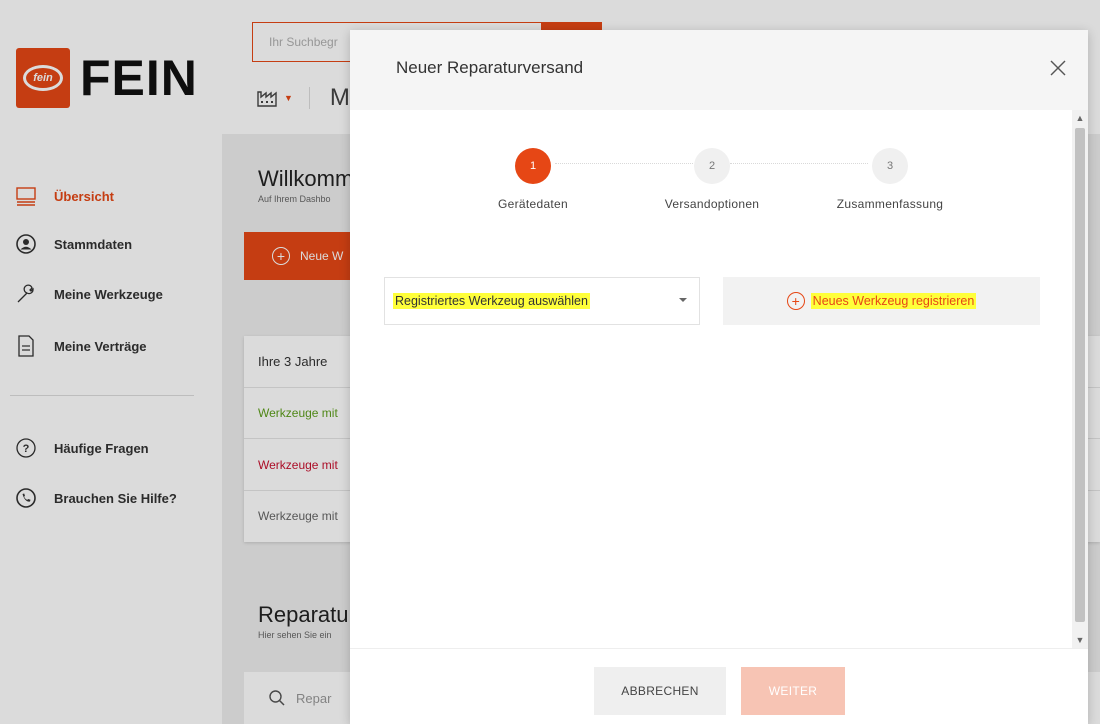  What do you see at coordinates (683, 300) in the screenshot?
I see `caret-down-icon` at bounding box center [683, 300].